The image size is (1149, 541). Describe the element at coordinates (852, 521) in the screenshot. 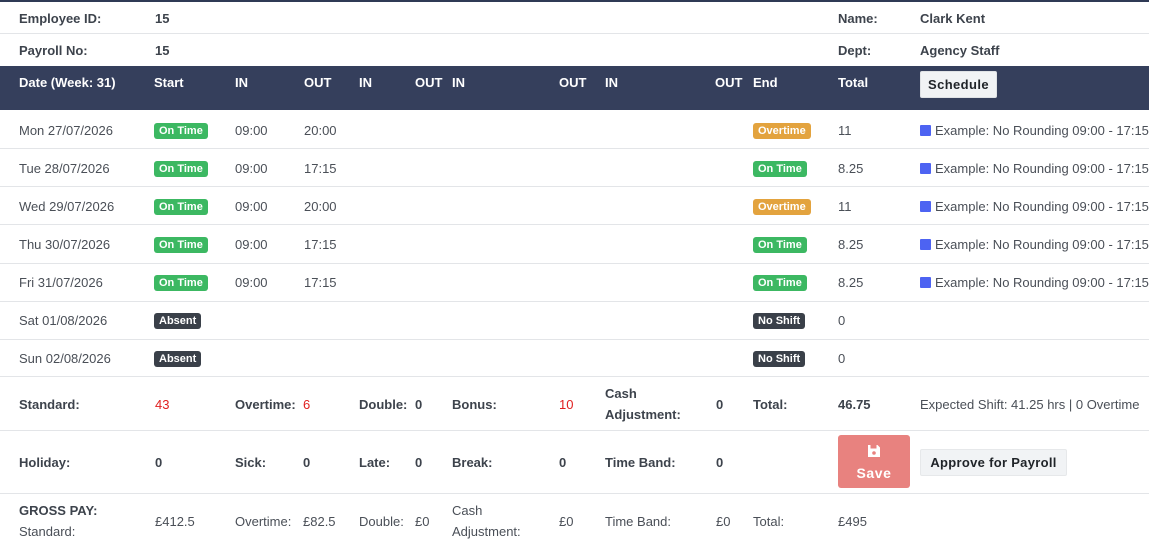

I see `gross-total-value: £495` at that location.